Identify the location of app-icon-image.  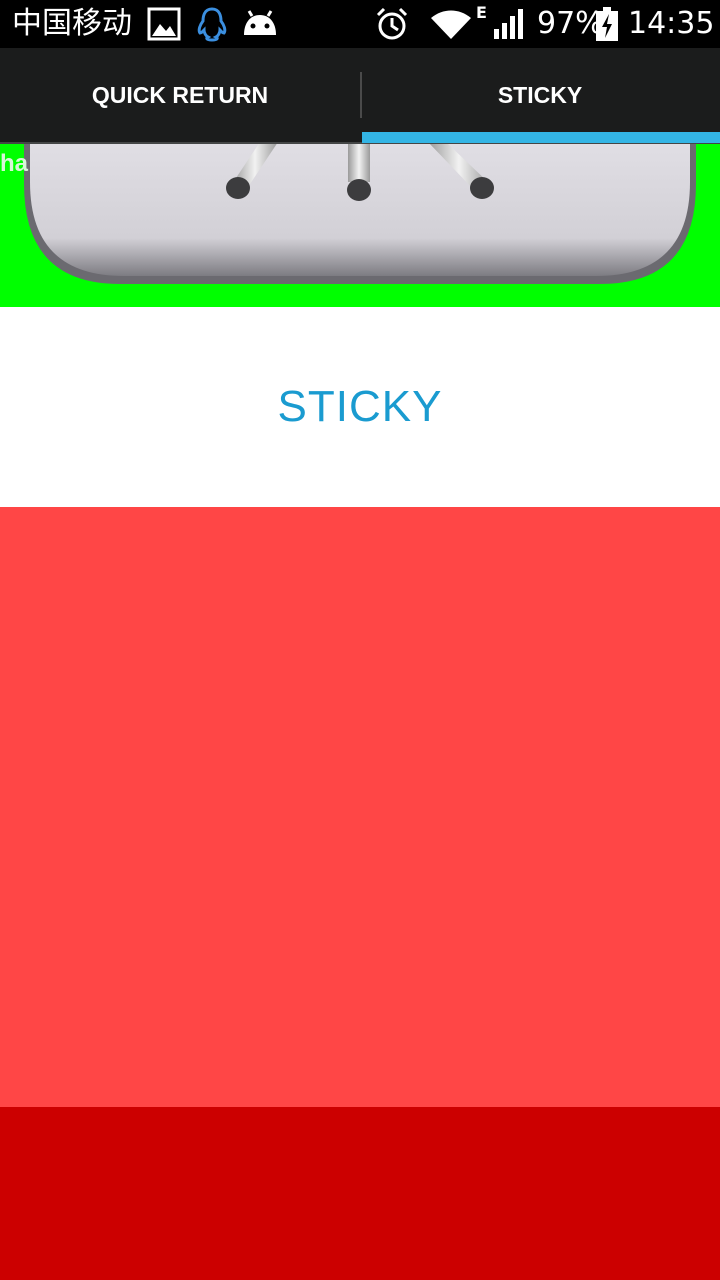
(360, 214).